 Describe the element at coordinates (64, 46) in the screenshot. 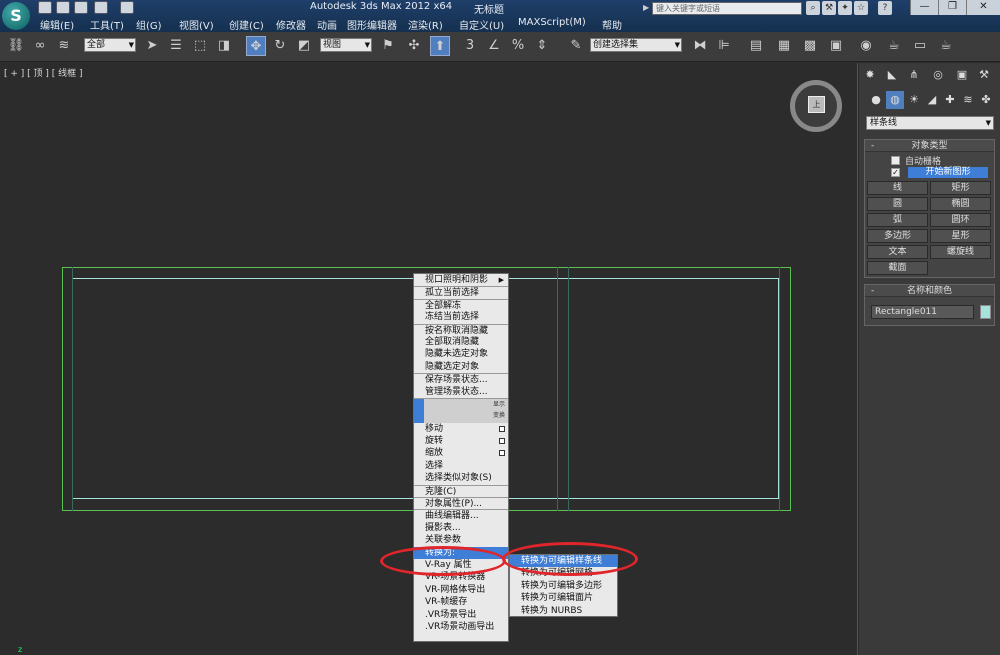

I see `bind-space-warp-icon: ≋` at that location.